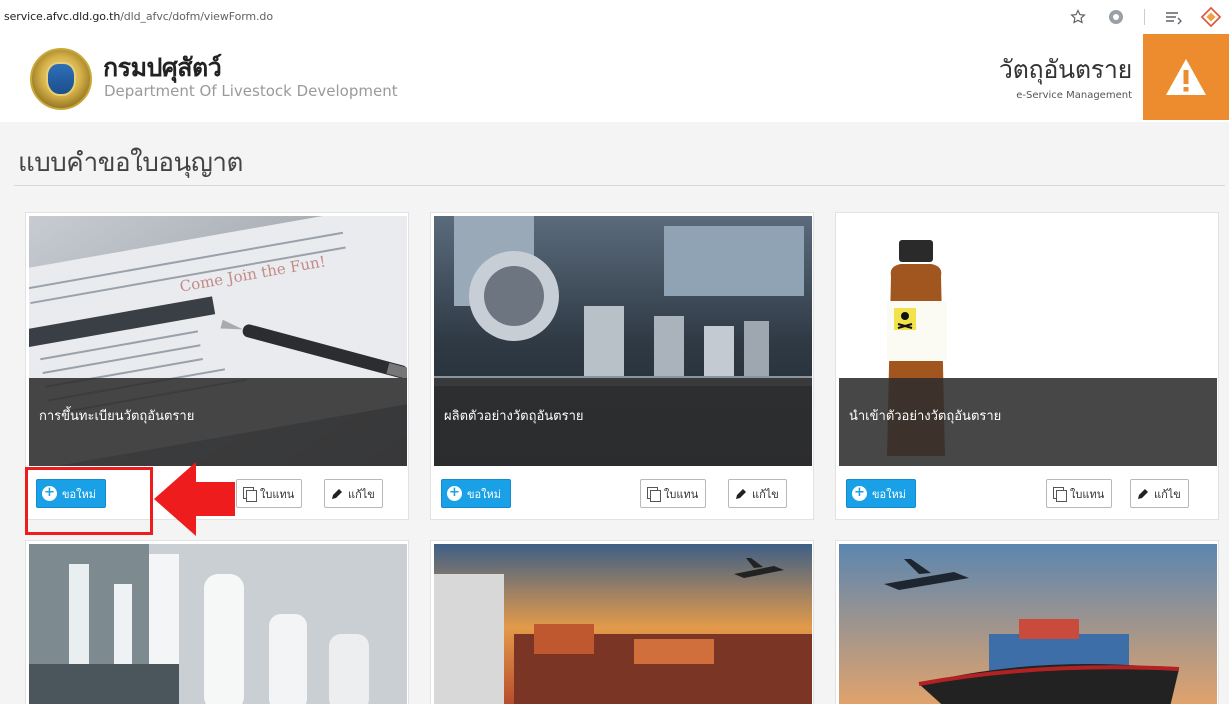  I want to click on extension-diamond-icon, so click(1211, 17).